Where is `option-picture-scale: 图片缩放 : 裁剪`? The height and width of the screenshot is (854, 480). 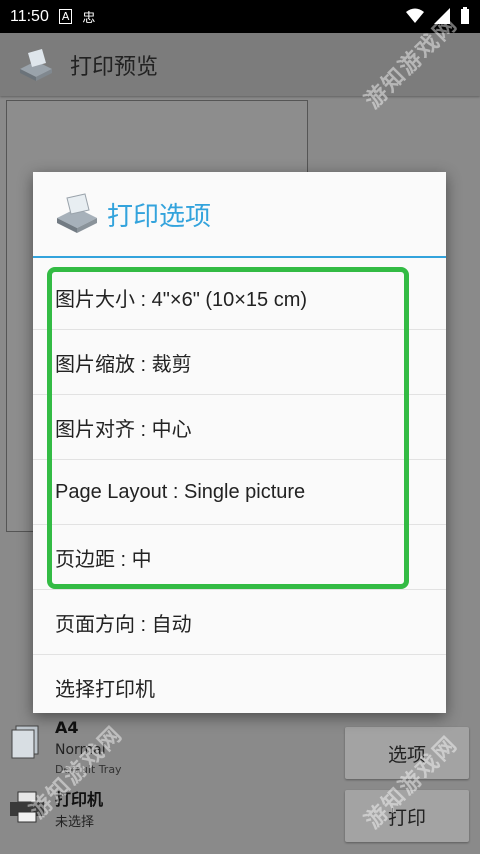
option-picture-scale: 图片缩放 : 裁剪 is located at coordinates (239, 362).